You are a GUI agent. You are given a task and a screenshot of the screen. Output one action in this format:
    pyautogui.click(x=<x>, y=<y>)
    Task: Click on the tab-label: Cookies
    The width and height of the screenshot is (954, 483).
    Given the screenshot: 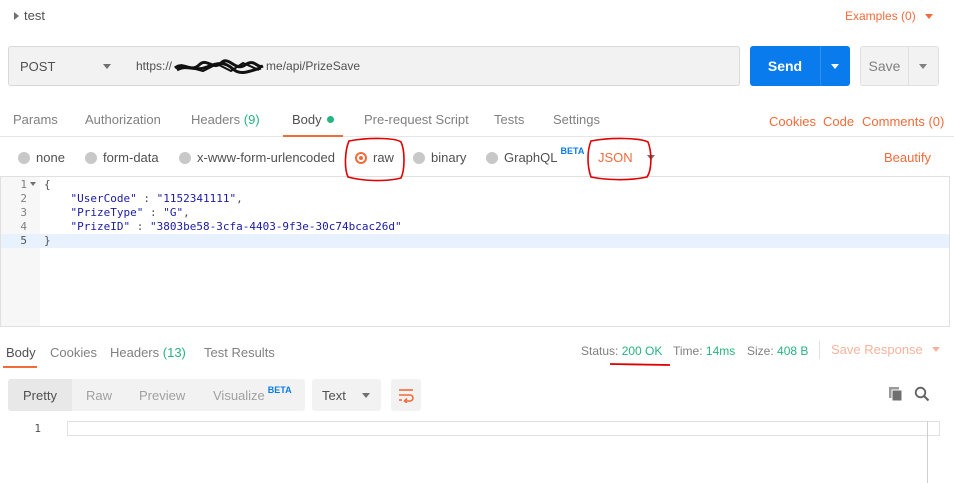 What is the action you would take?
    pyautogui.click(x=73, y=352)
    